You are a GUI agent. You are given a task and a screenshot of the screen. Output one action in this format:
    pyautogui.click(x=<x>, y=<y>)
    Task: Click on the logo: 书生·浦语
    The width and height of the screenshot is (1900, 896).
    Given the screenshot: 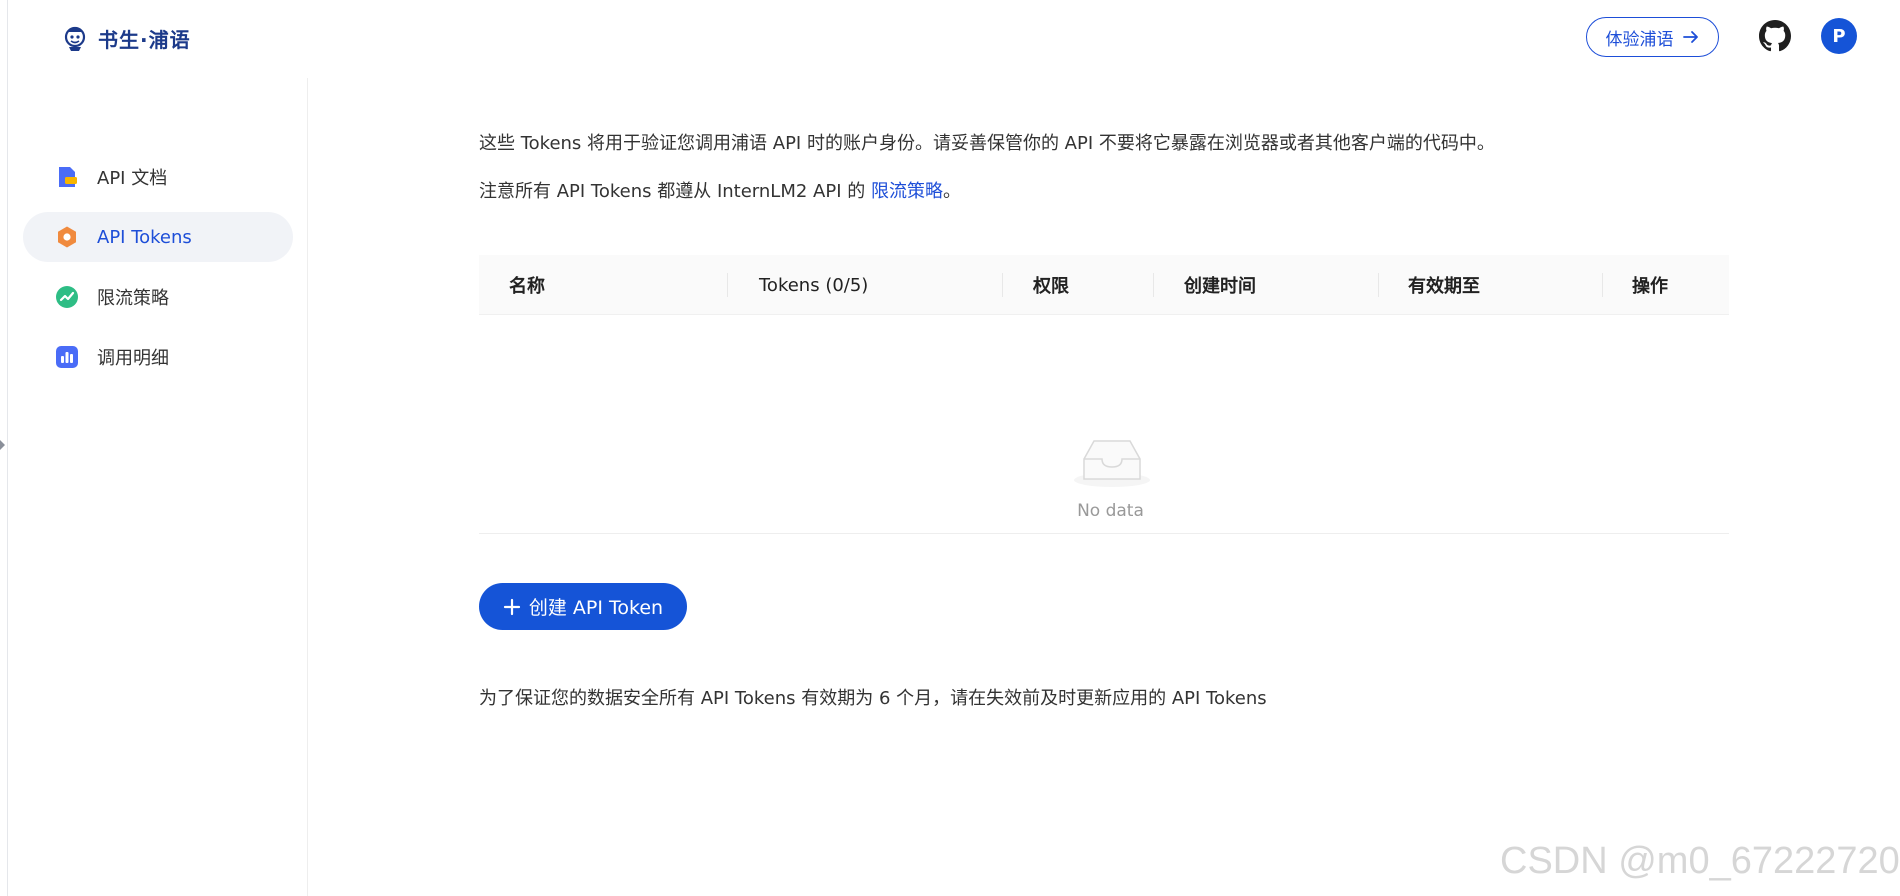 What is the action you would take?
    pyautogui.click(x=125, y=38)
    